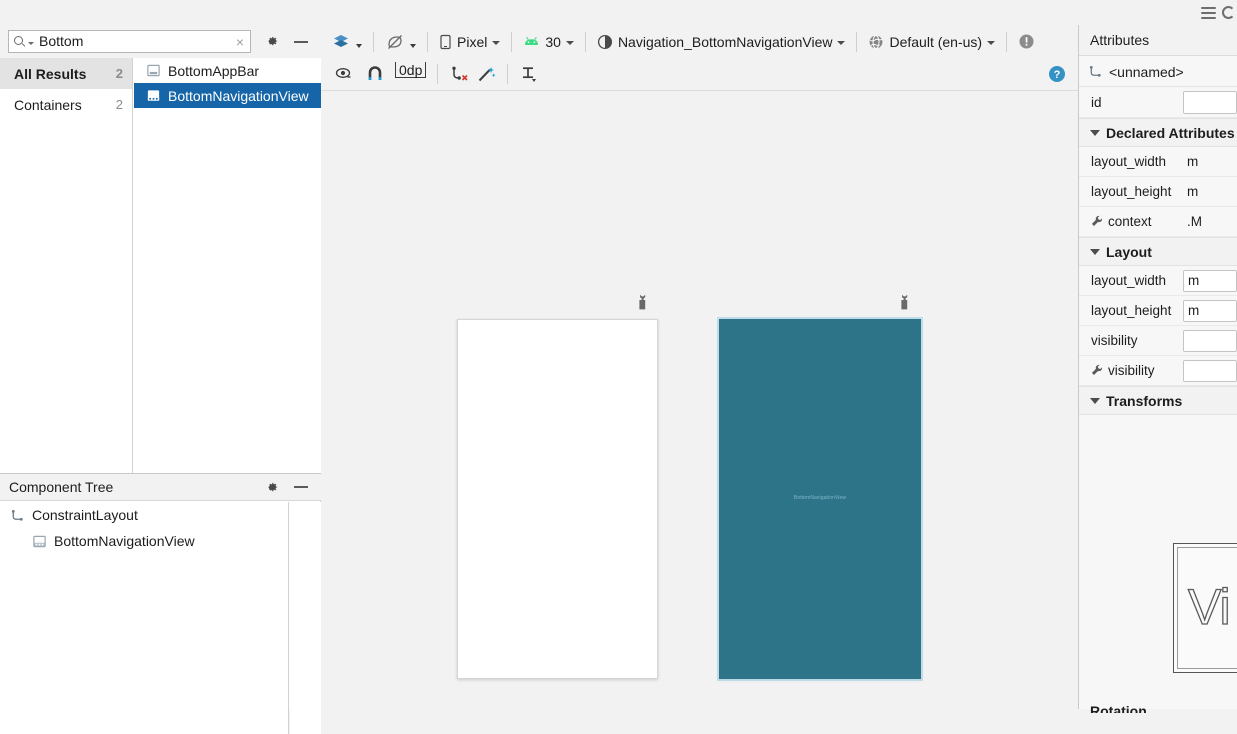  I want to click on category-label: Containers, so click(48, 104).